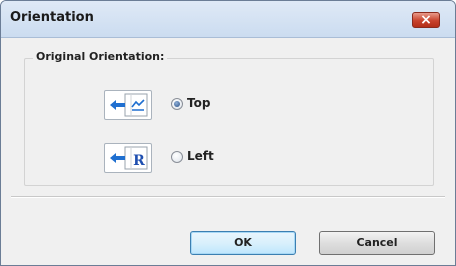 Image resolution: width=456 pixels, height=266 pixels. What do you see at coordinates (177, 157) in the screenshot?
I see `left-radio` at bounding box center [177, 157].